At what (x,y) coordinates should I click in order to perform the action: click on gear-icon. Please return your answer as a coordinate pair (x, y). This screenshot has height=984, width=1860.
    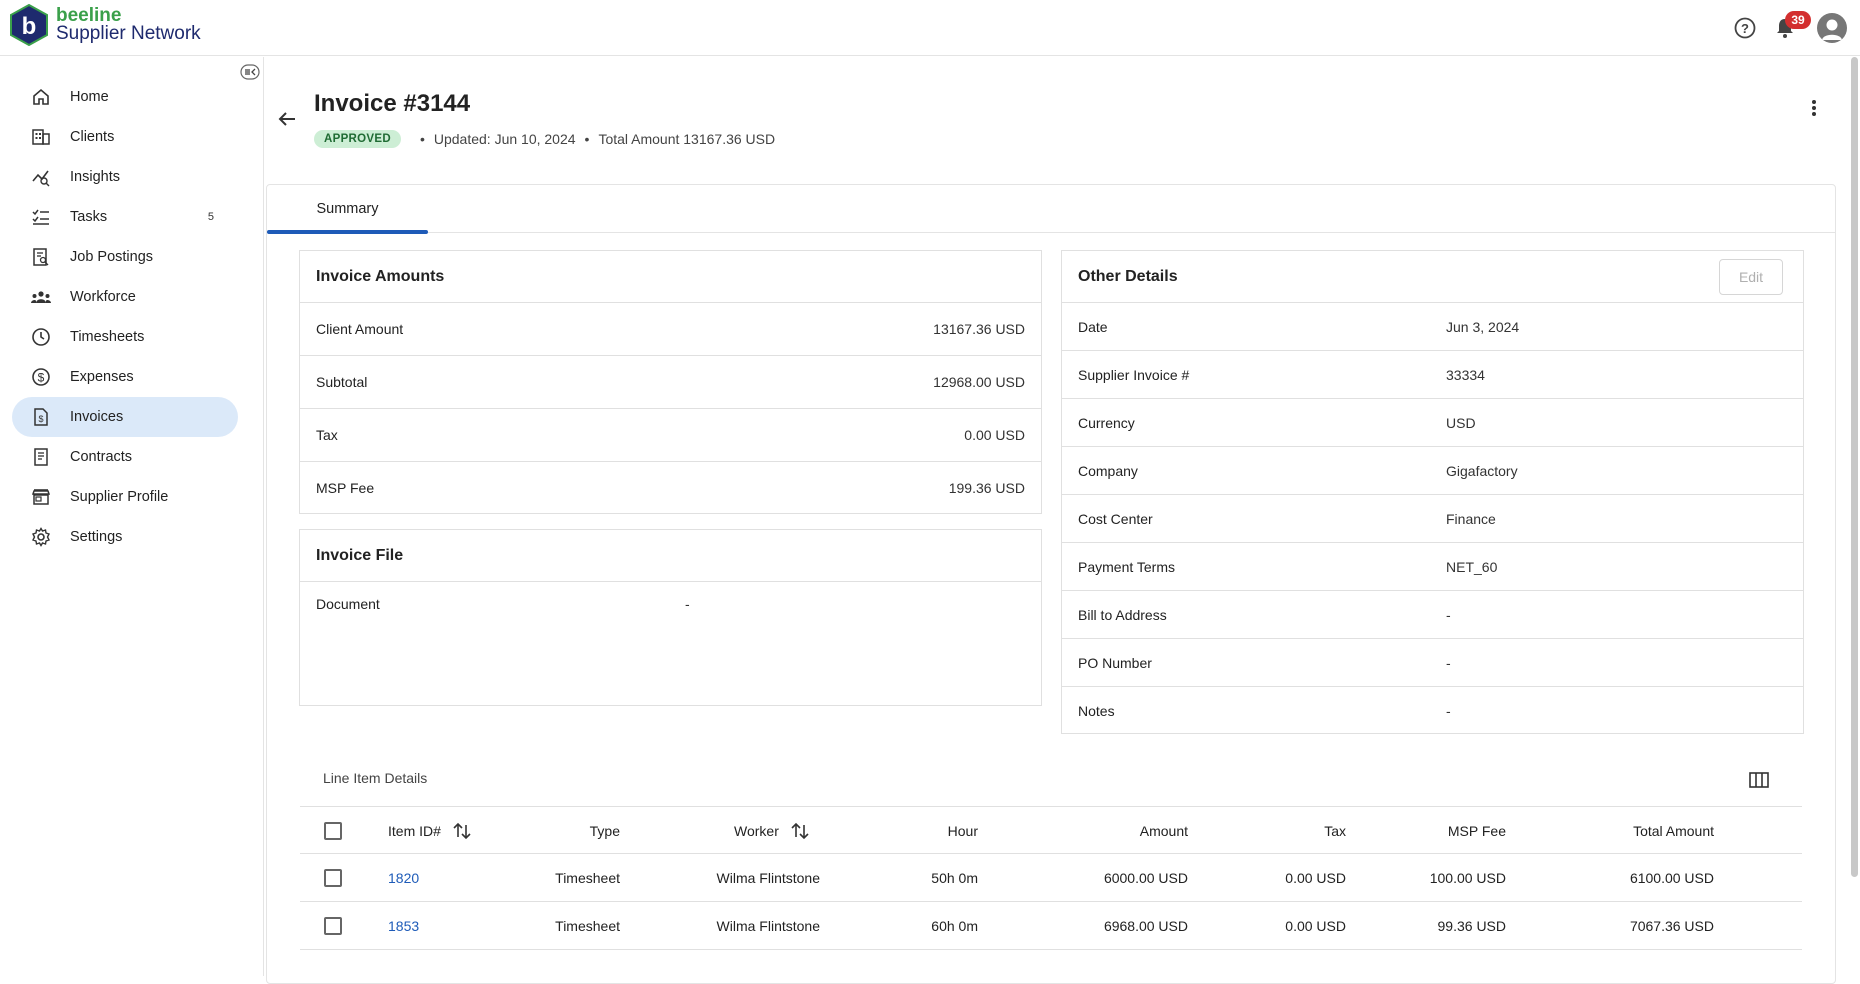
    Looking at the image, I should click on (41, 537).